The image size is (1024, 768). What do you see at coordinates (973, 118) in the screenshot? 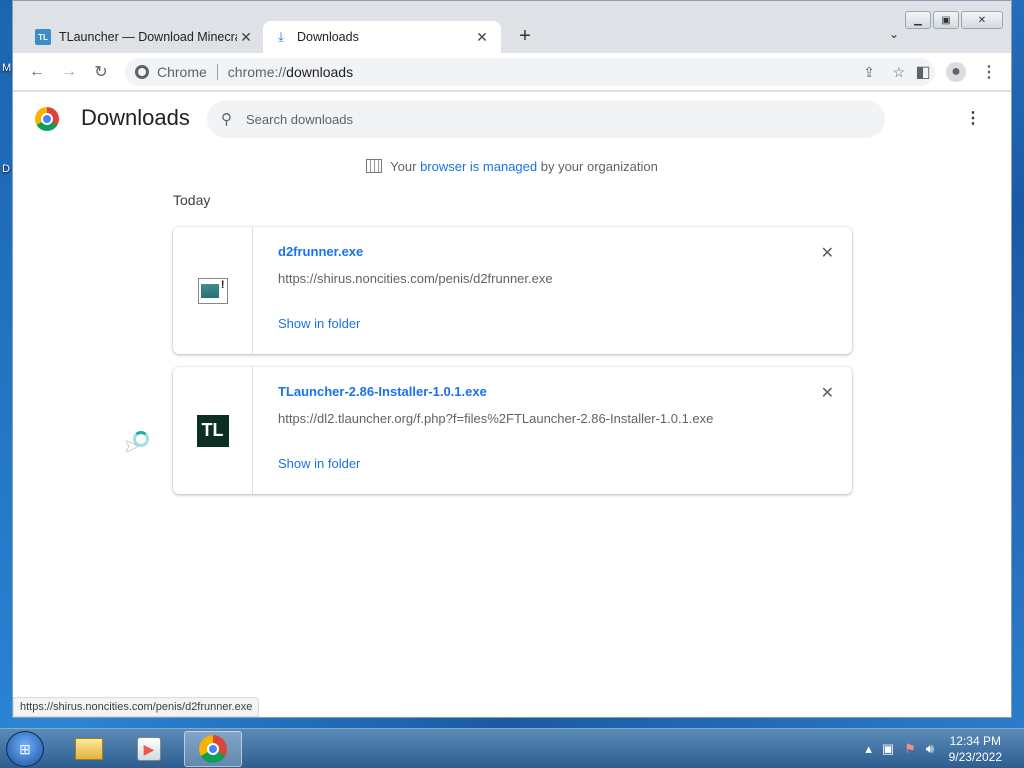
I see `more-actions-icon: ⋮` at bounding box center [973, 118].